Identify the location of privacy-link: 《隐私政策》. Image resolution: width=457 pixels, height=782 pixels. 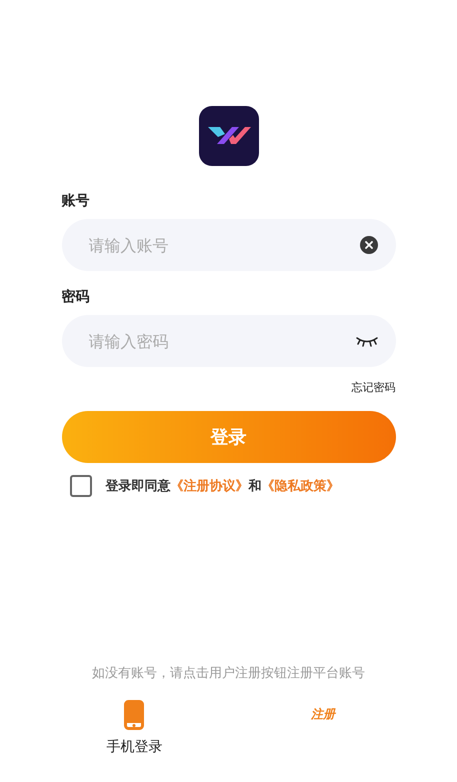
(301, 486).